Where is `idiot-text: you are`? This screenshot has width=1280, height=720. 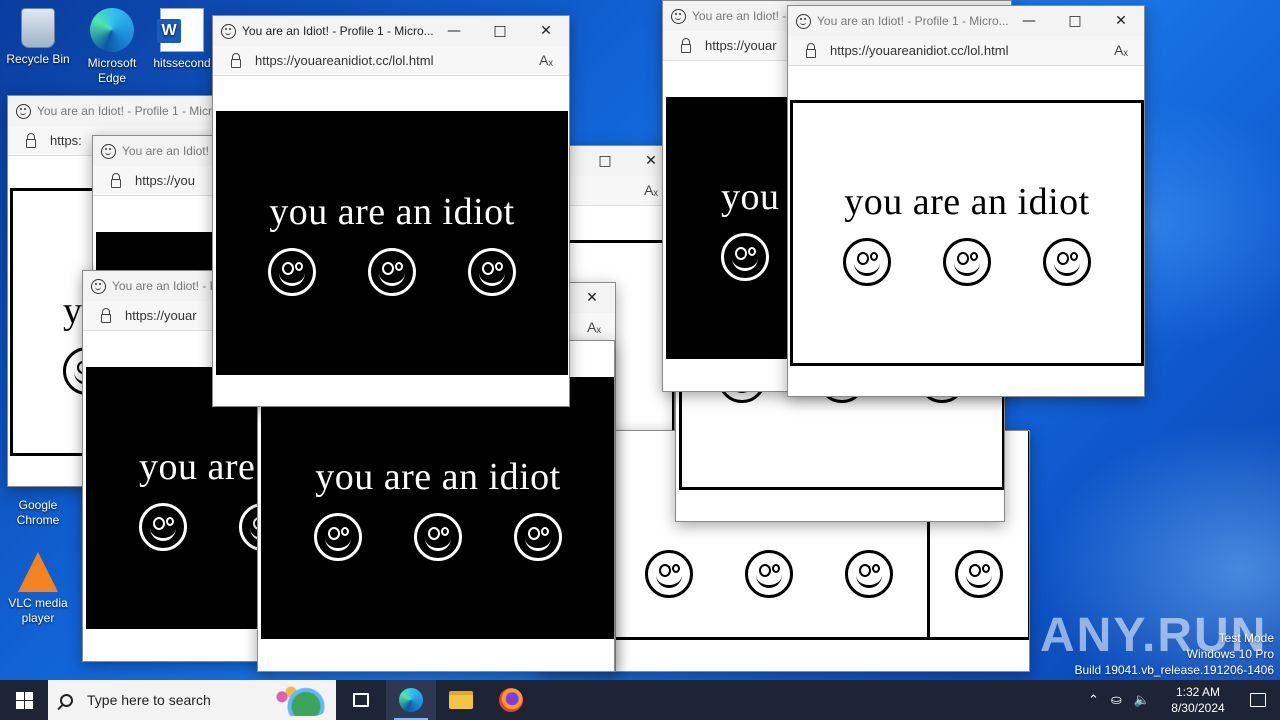 idiot-text: you are is located at coordinates (197, 467).